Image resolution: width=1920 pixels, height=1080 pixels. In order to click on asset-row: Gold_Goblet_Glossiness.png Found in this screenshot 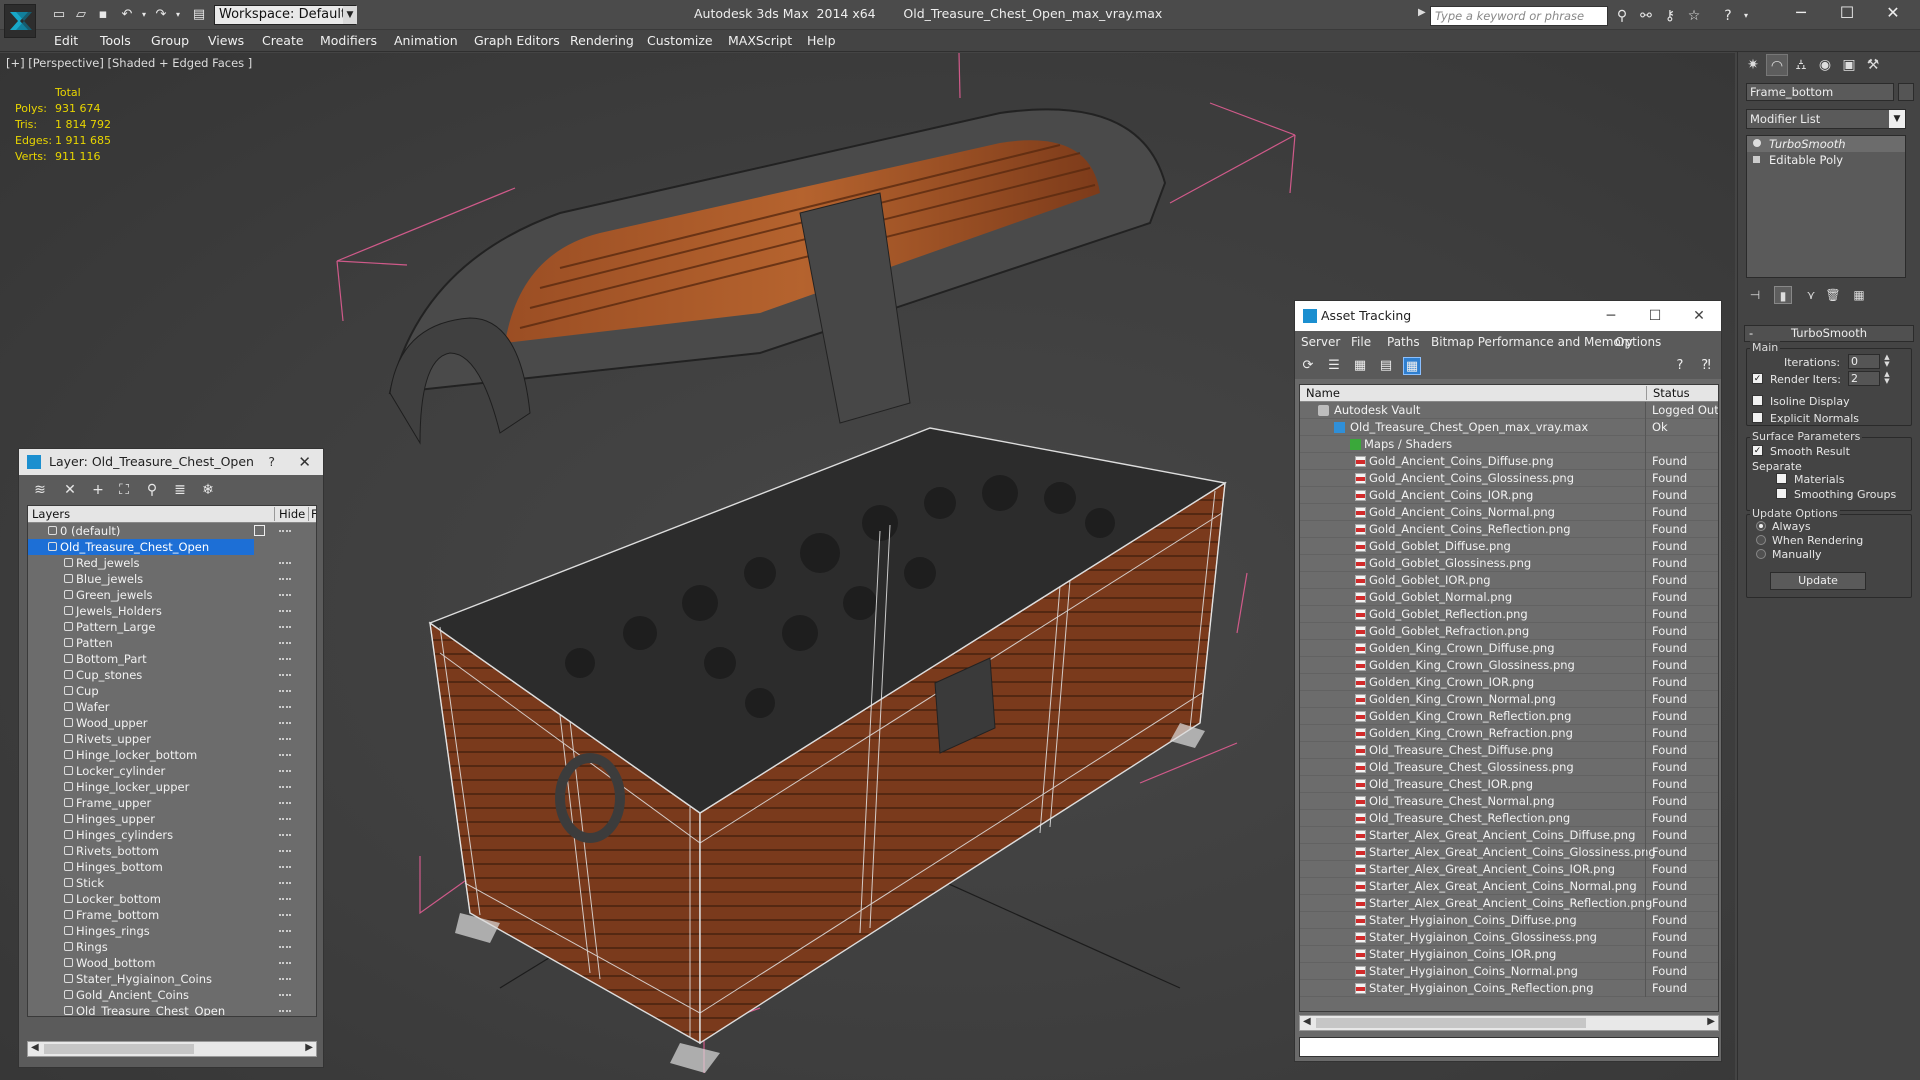, I will do `click(1509, 563)`.